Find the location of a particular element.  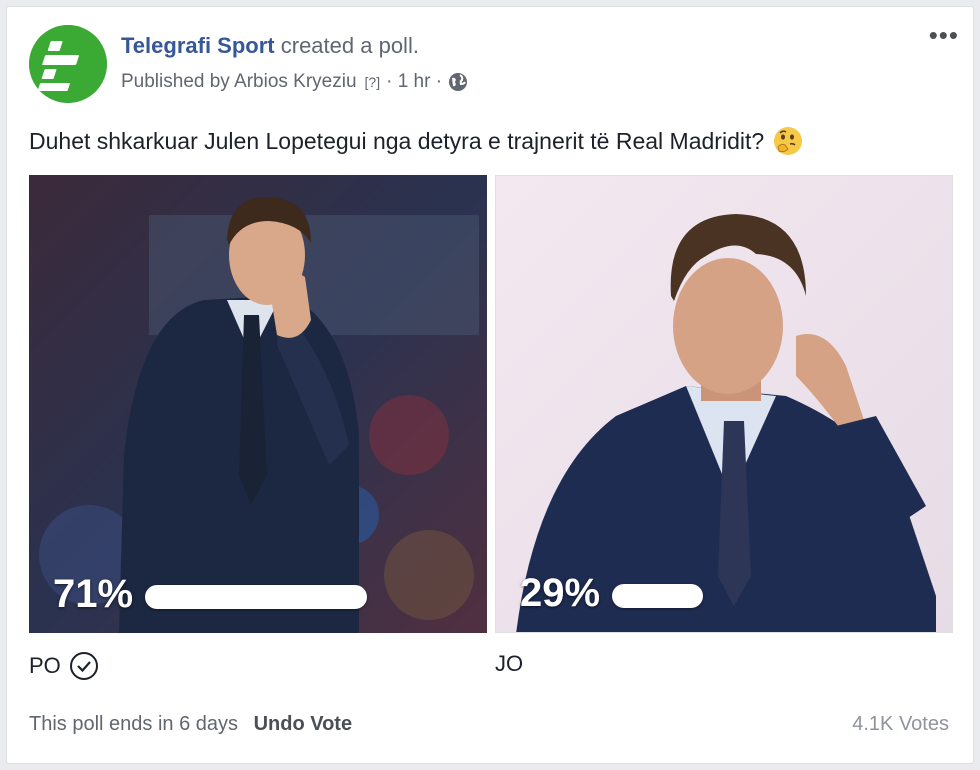

post-meta: Published by Arbios Kryeziu [?] · 1 hr · is located at coordinates (294, 82).